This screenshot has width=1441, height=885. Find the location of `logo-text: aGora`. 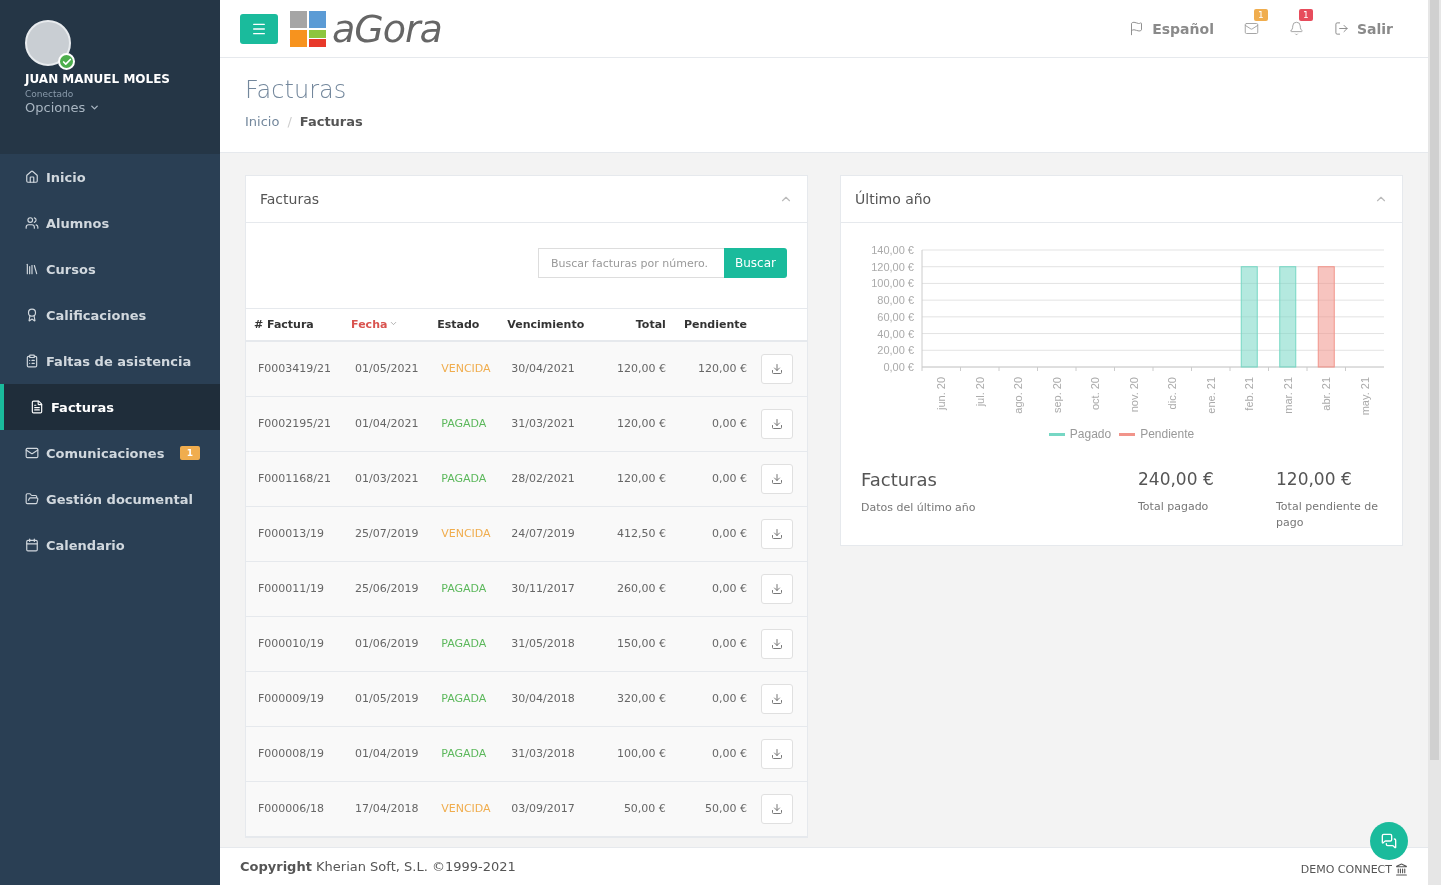

logo-text: aGora is located at coordinates (387, 28).